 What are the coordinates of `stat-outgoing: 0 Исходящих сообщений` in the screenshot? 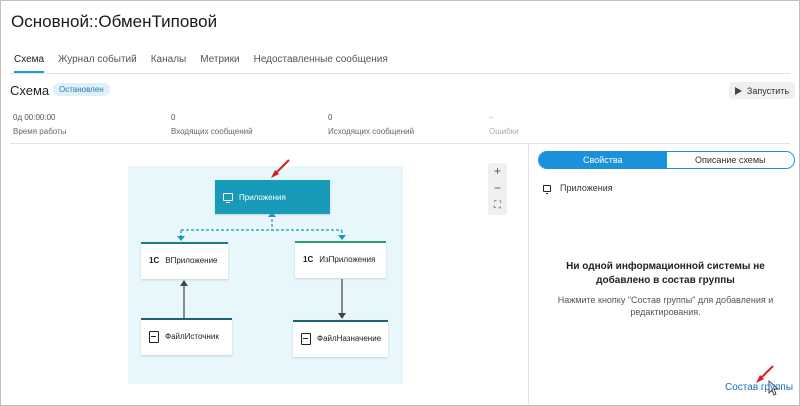 It's located at (371, 124).